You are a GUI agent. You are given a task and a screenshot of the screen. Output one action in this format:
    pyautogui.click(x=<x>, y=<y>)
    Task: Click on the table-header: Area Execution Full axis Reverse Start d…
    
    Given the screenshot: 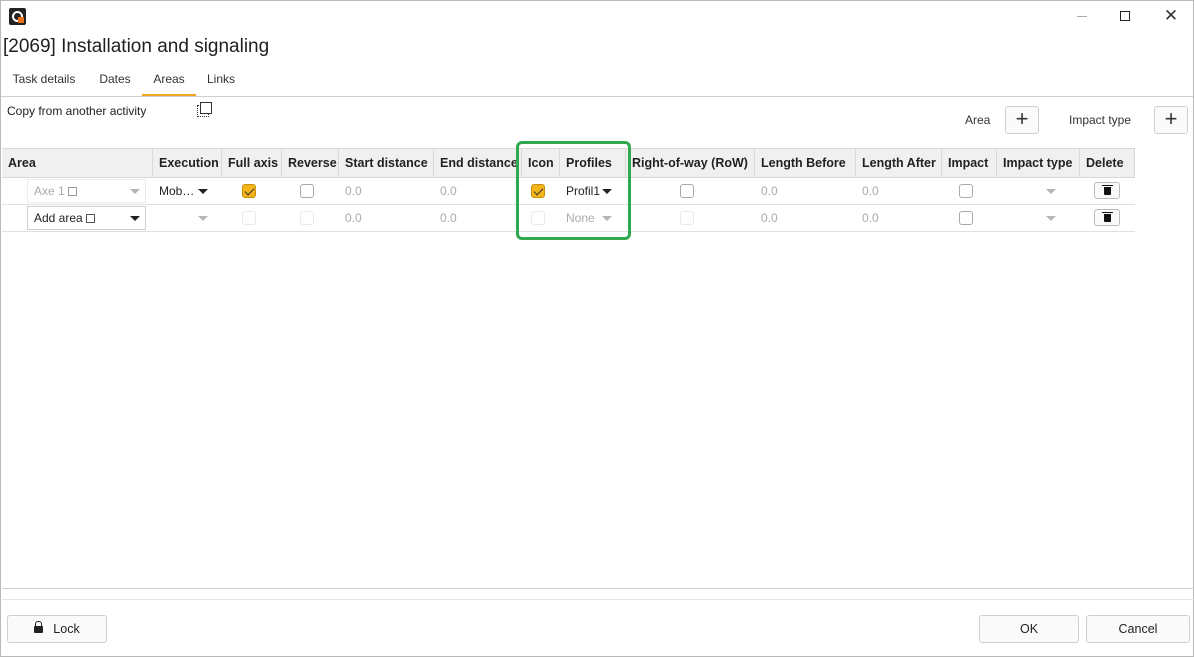 What is the action you would take?
    pyautogui.click(x=568, y=163)
    